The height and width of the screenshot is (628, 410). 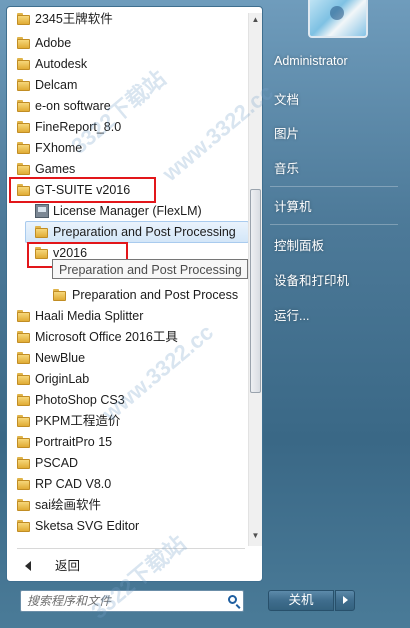 What do you see at coordinates (82, 190) in the screenshot?
I see `annotation-box-gt-suite` at bounding box center [82, 190].